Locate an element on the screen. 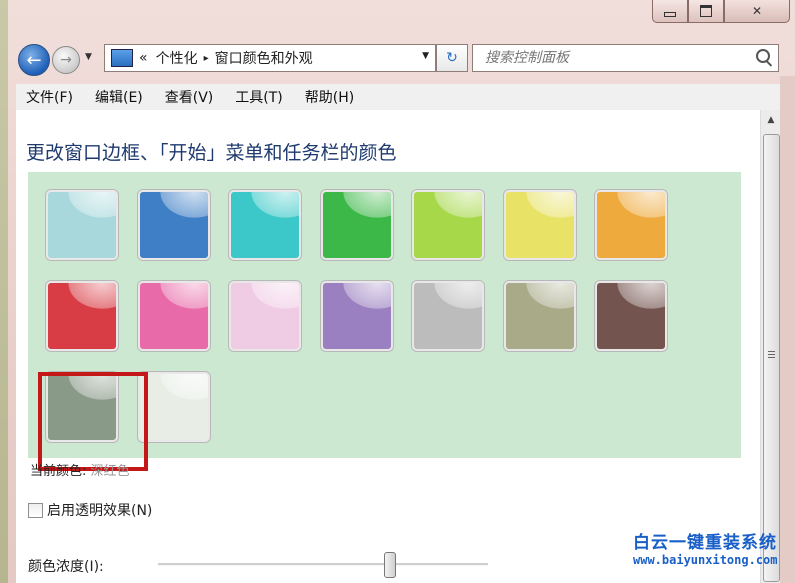 The height and width of the screenshot is (583, 795). transparency-checkbox is located at coordinates (35, 510).